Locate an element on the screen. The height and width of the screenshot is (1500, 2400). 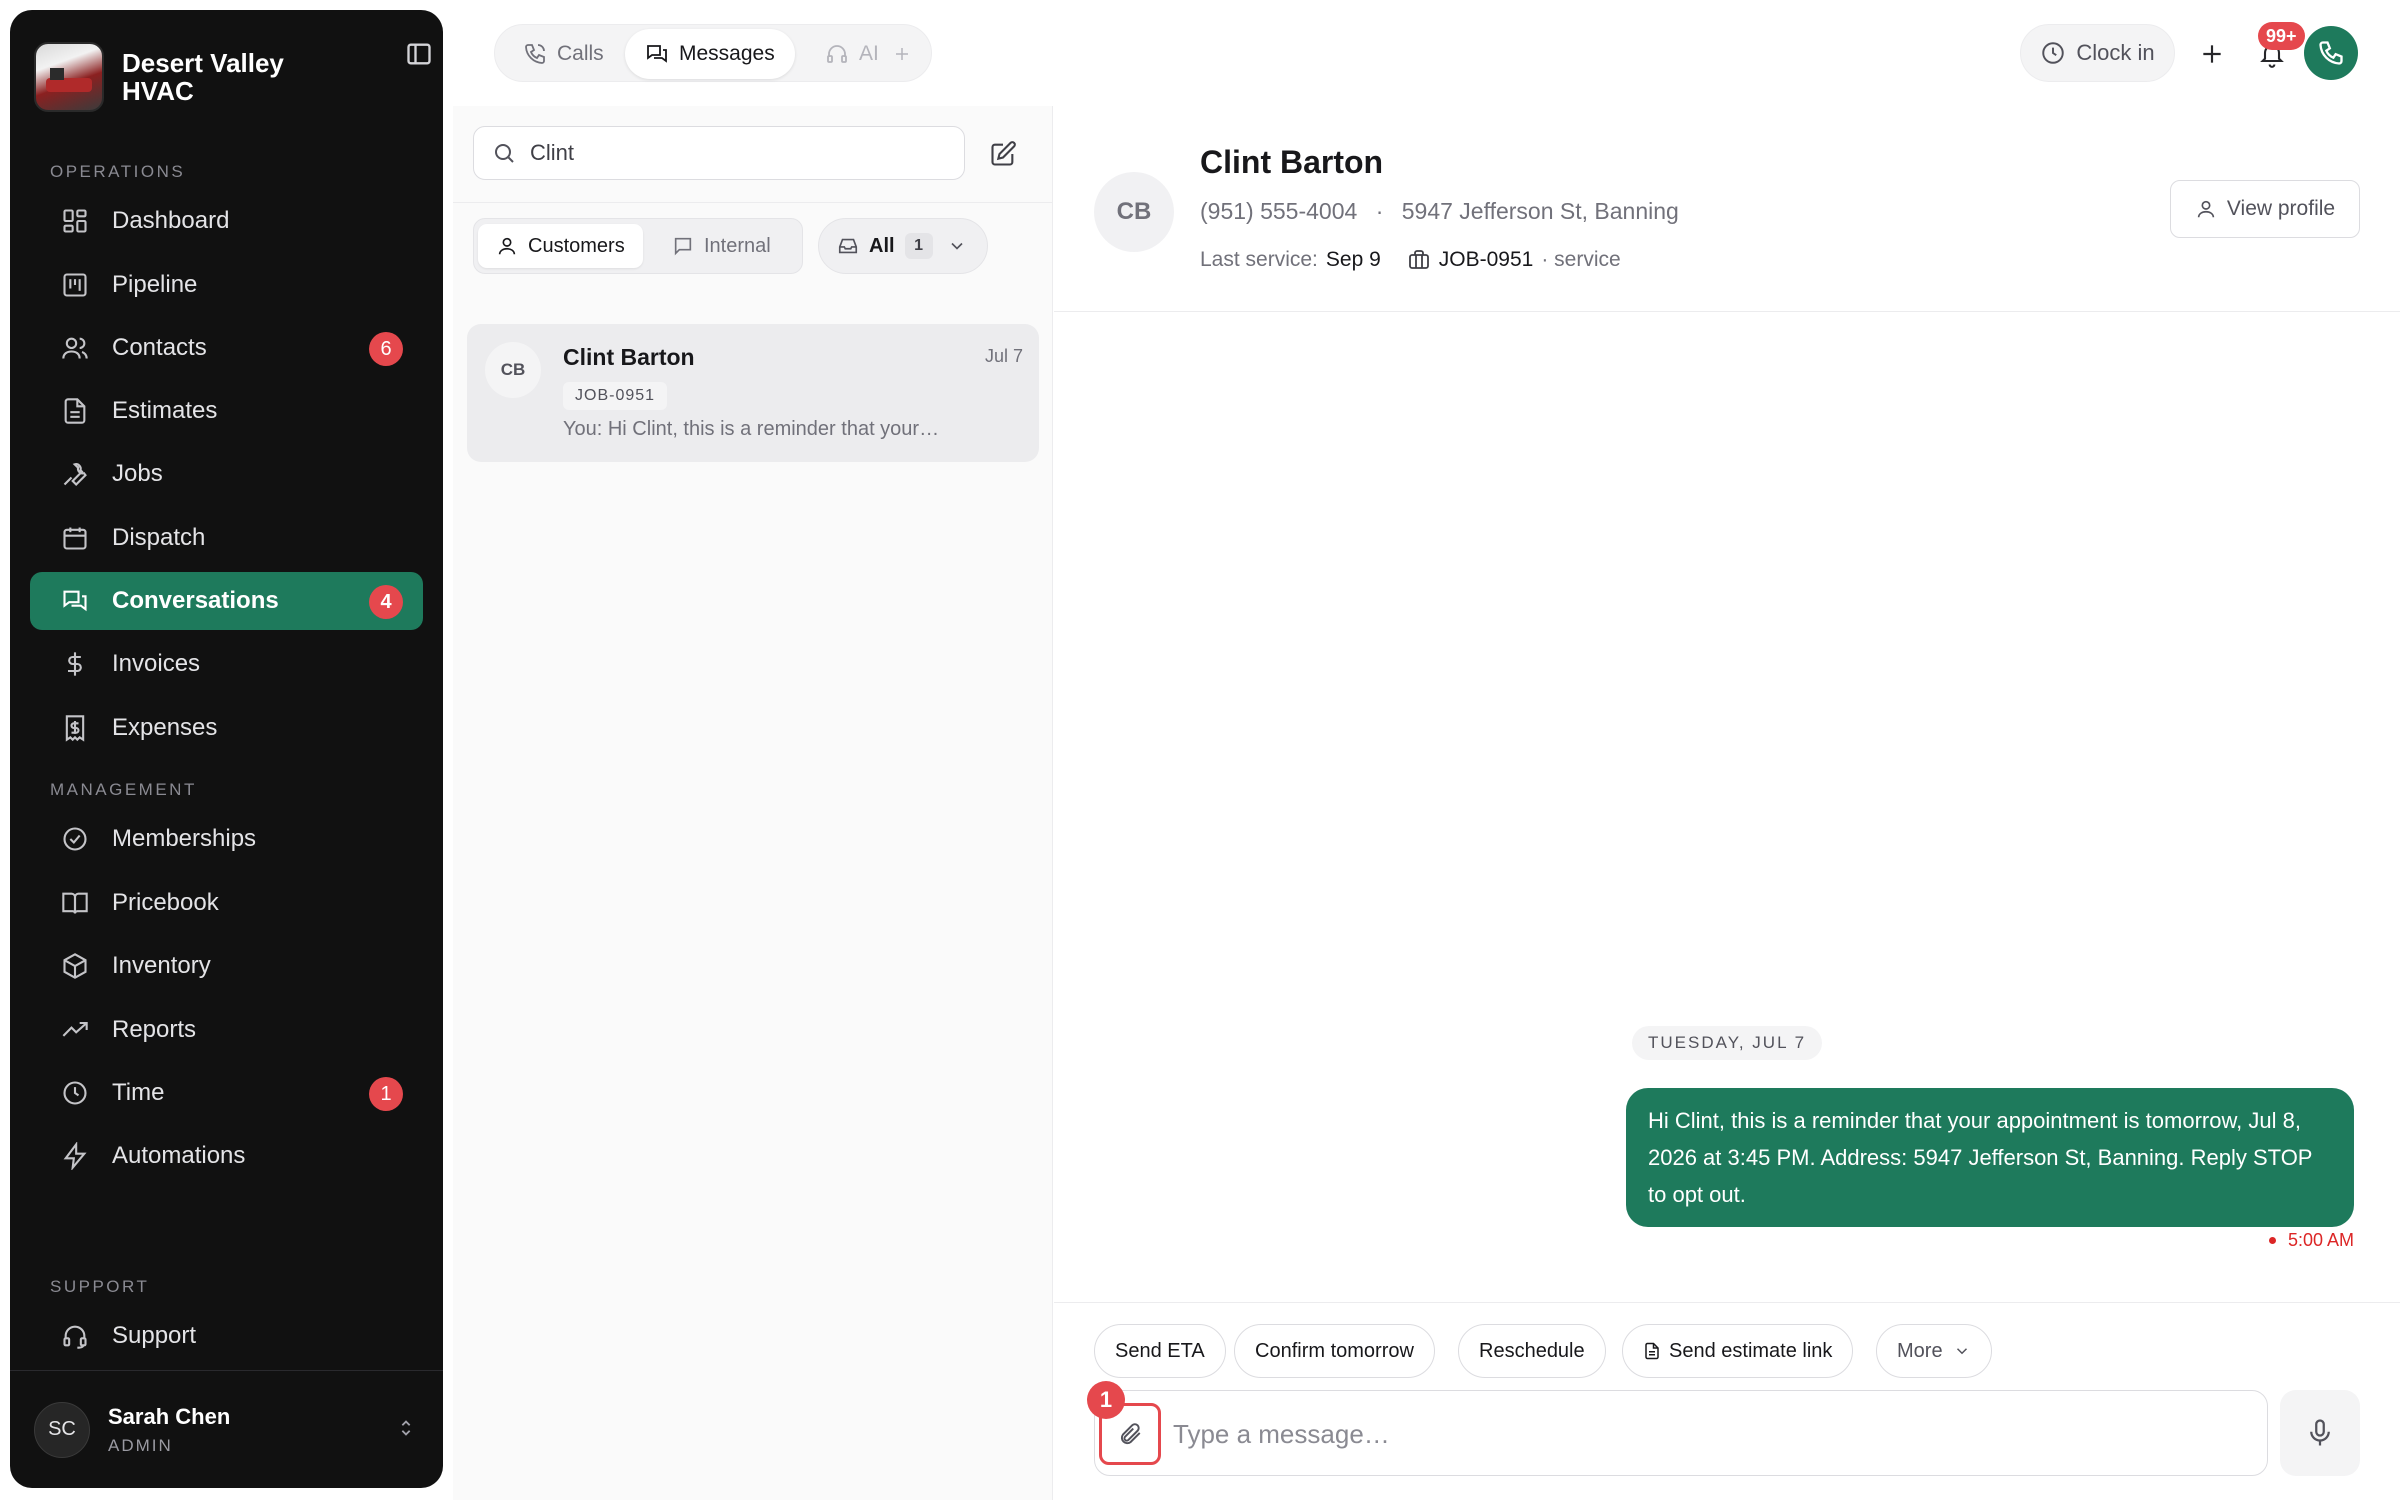
contact-phone: (951) 555-4004 is located at coordinates (1278, 211).